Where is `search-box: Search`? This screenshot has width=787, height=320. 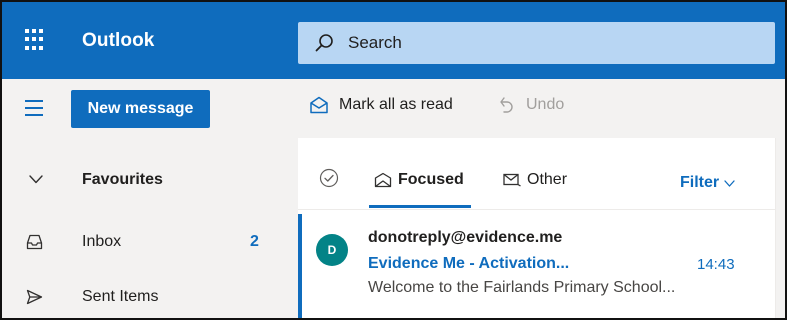 search-box: Search is located at coordinates (536, 43).